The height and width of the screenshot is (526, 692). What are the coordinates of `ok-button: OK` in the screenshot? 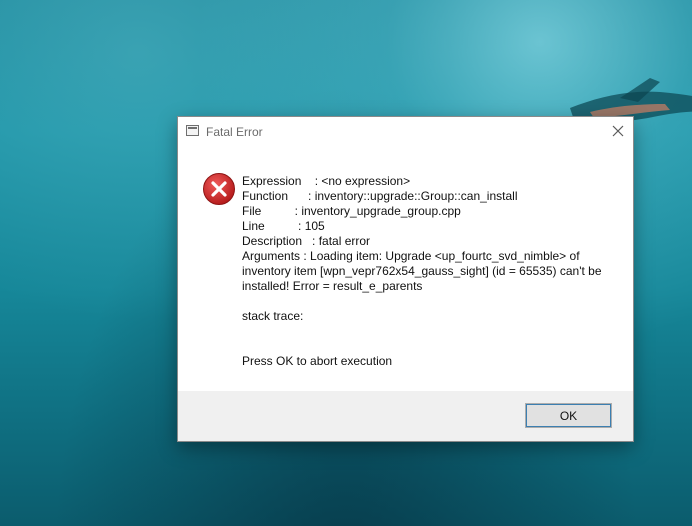 It's located at (568, 415).